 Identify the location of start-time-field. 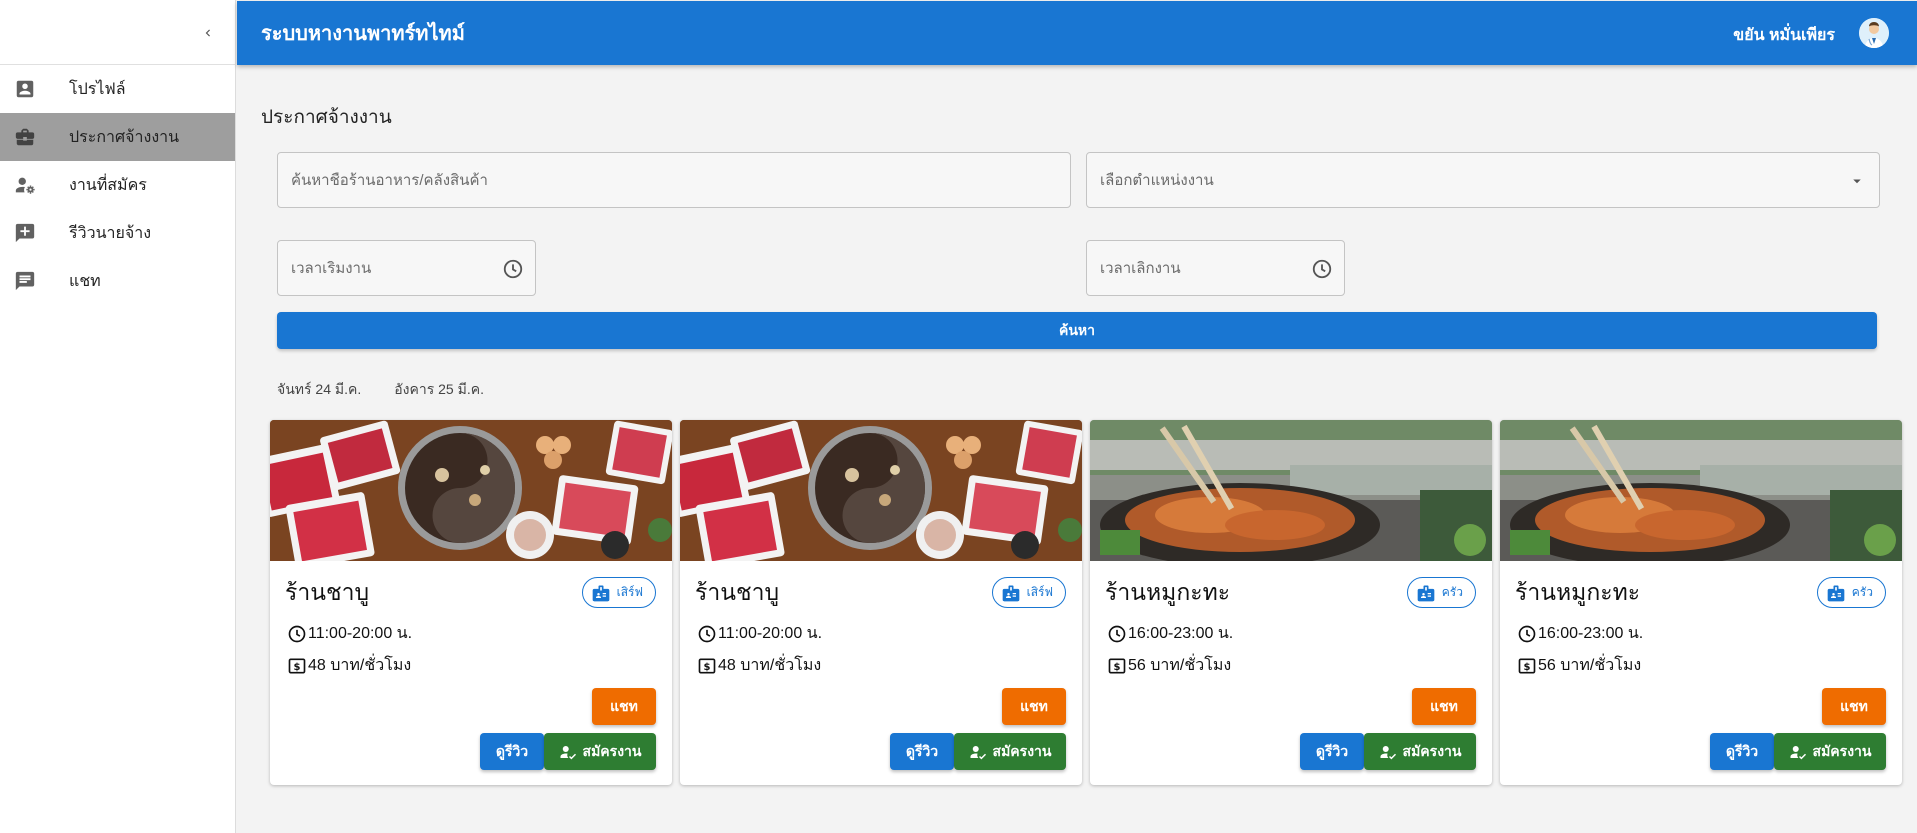
(406, 268).